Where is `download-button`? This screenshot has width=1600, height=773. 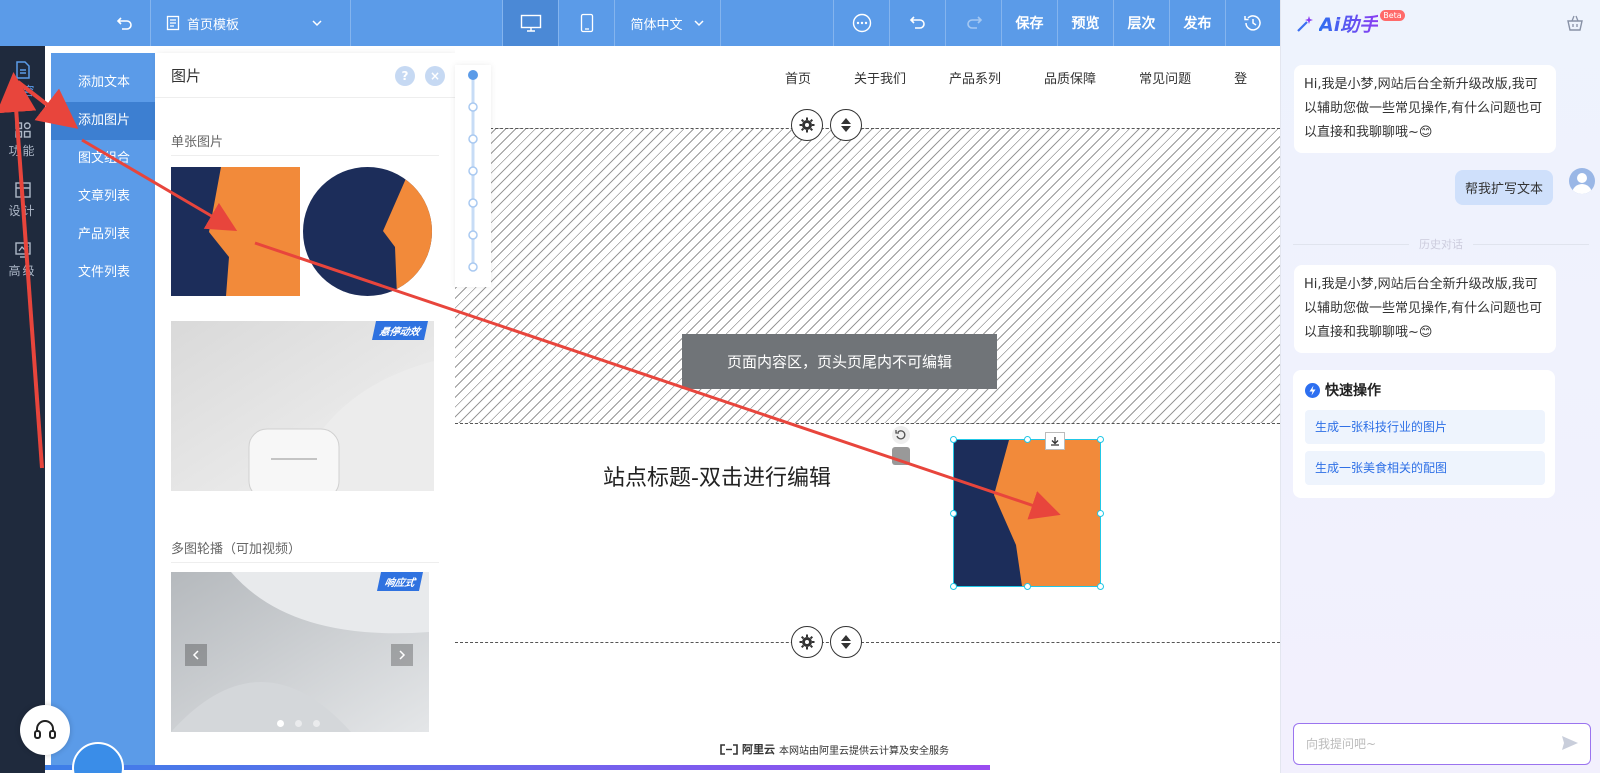 download-button is located at coordinates (1055, 441).